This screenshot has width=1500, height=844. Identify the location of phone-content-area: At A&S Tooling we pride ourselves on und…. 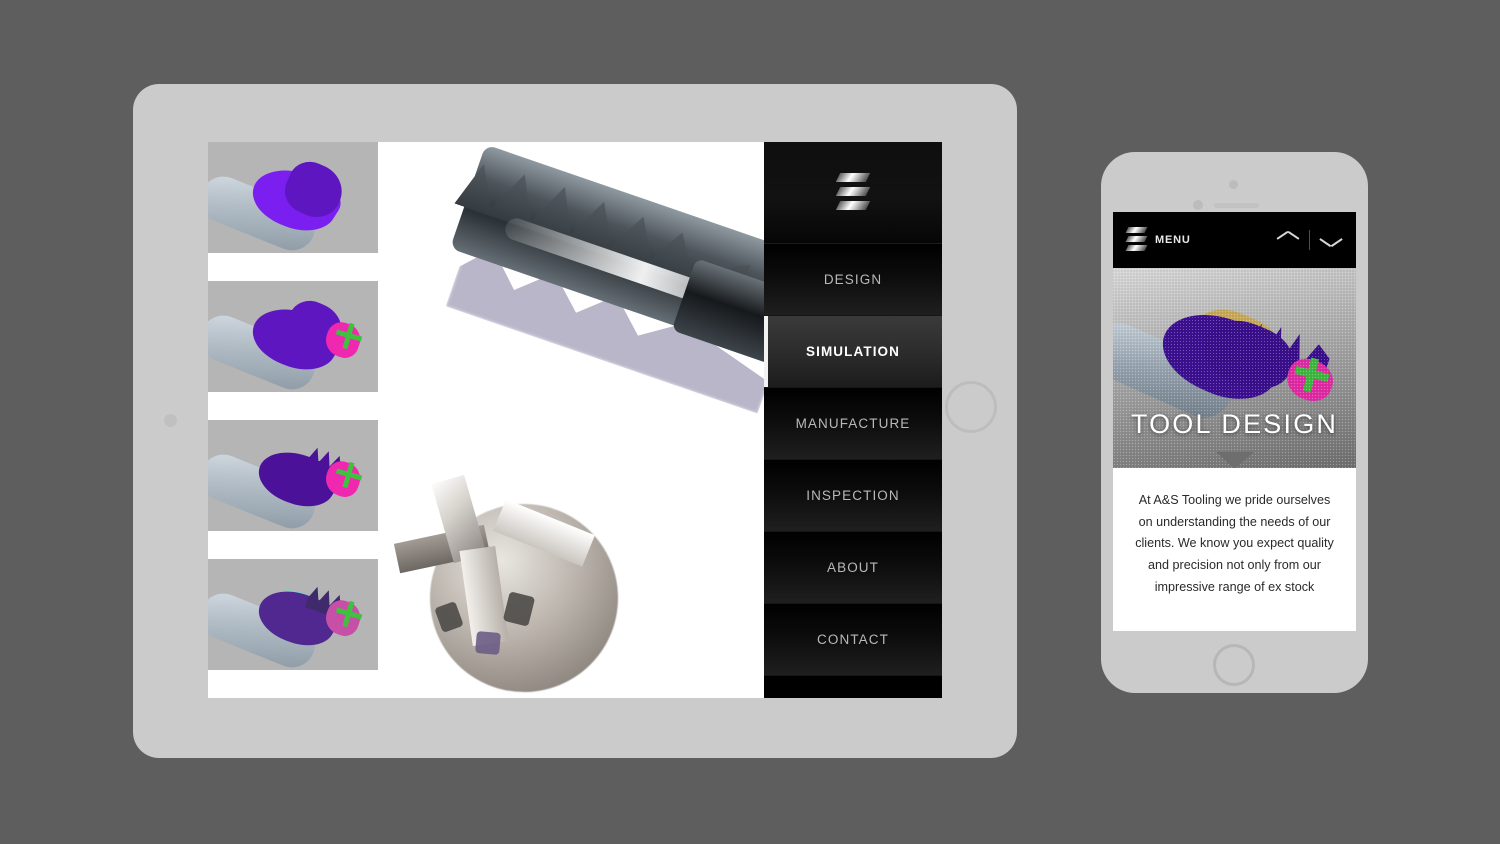
(1234, 533).